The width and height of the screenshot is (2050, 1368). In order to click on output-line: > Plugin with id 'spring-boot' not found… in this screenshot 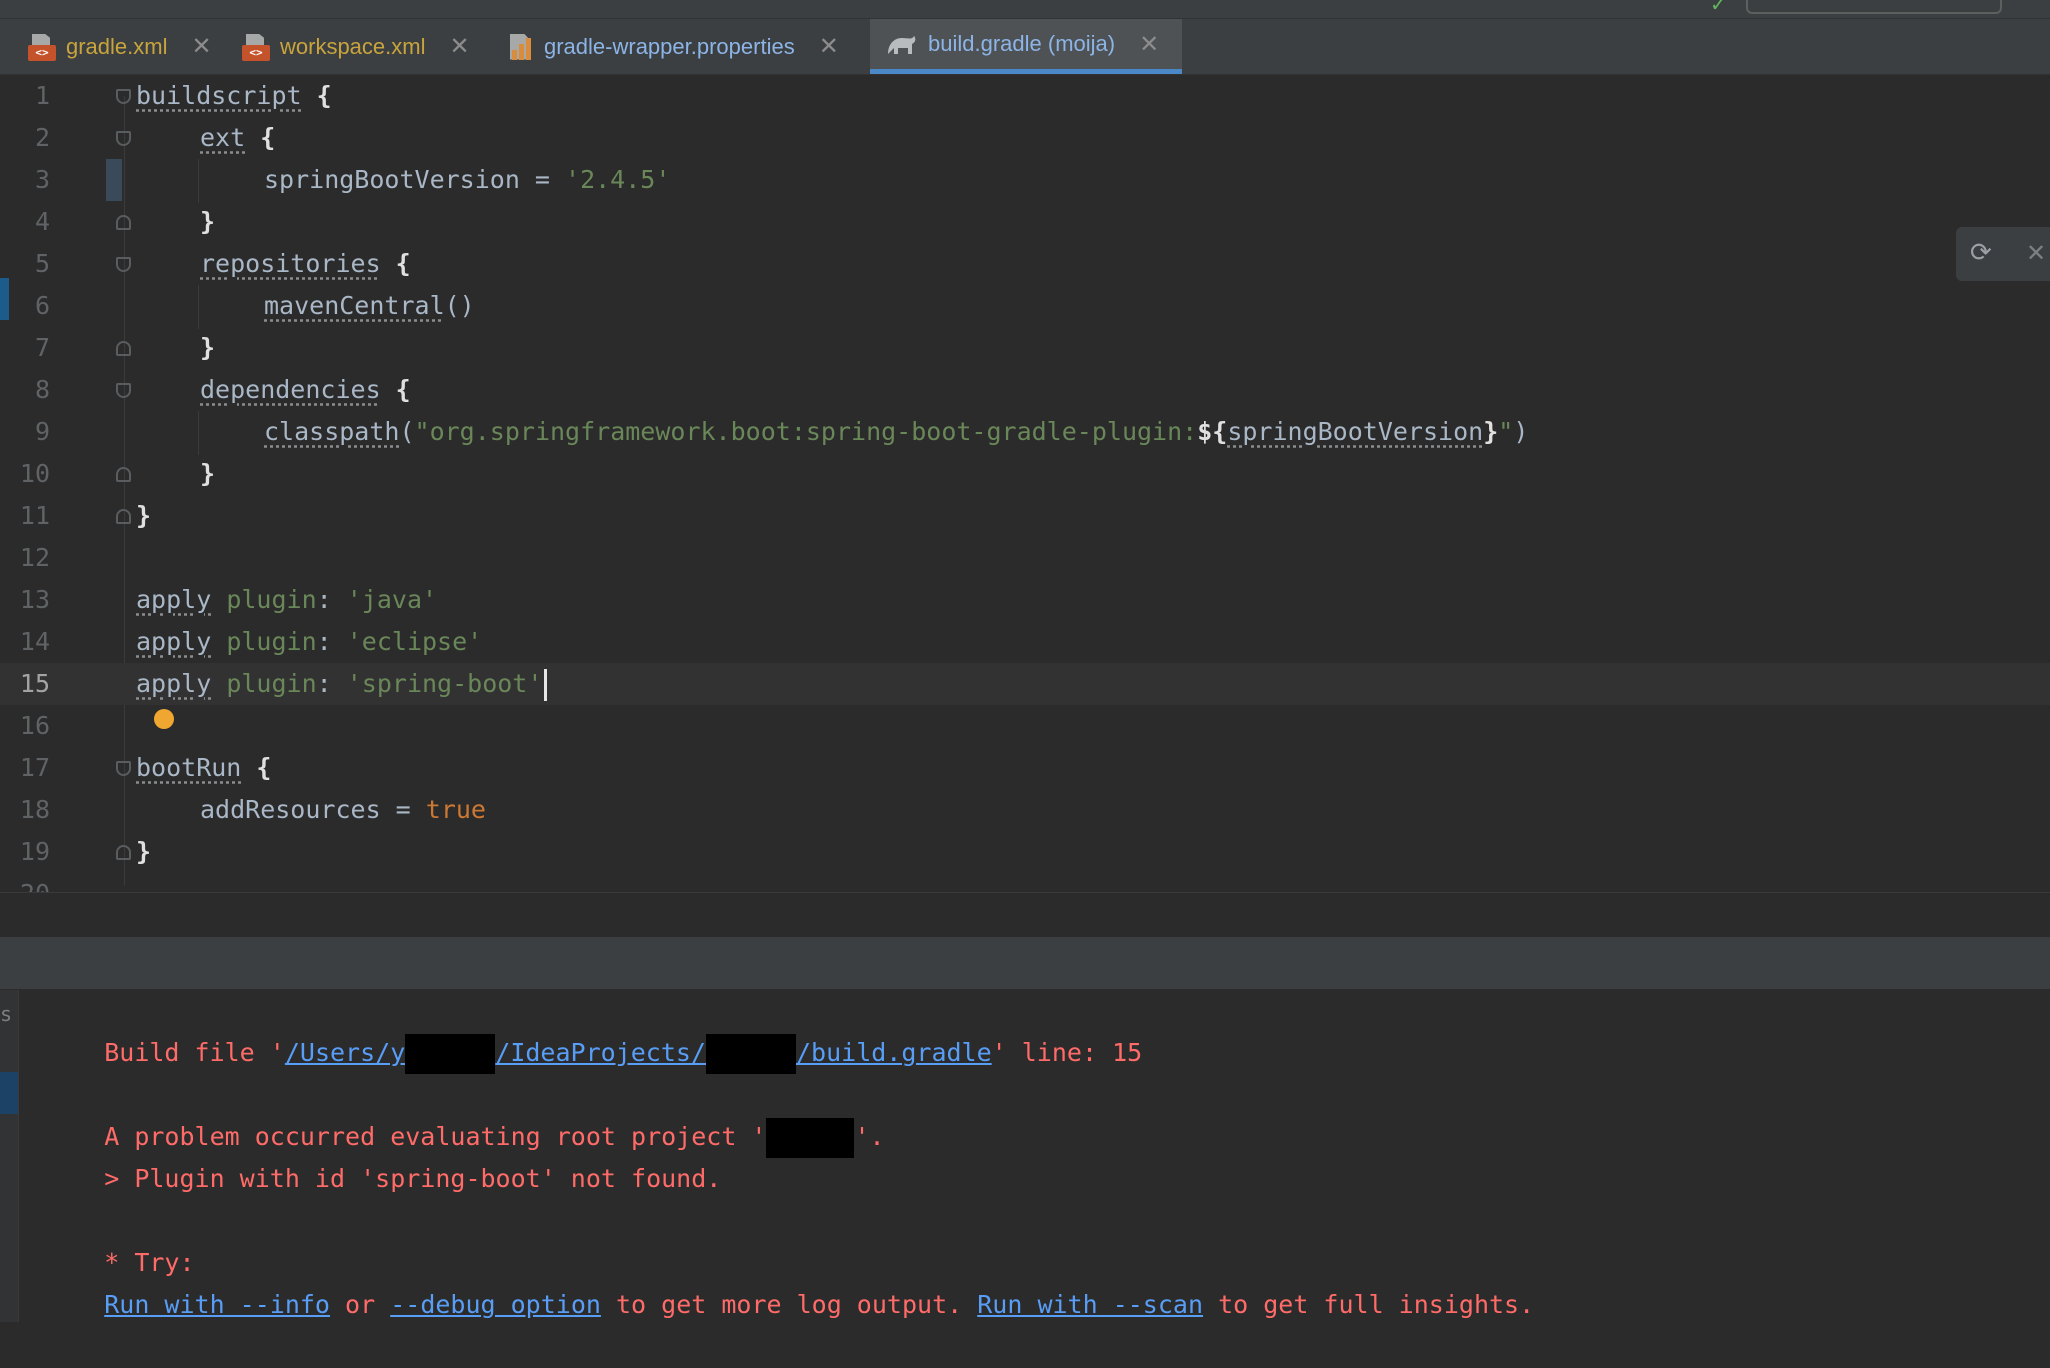, I will do `click(413, 1178)`.